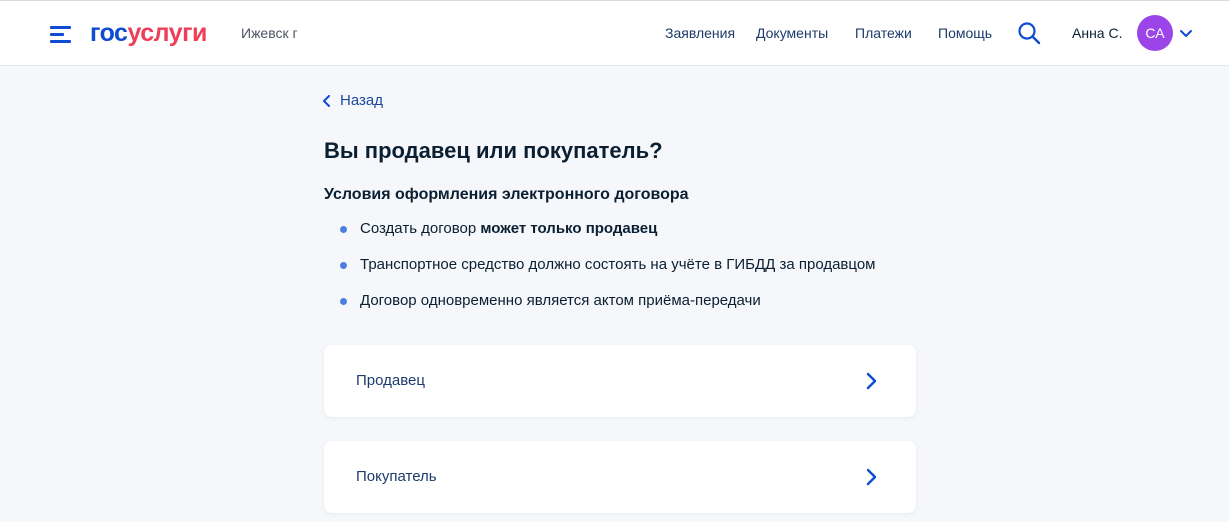 Image resolution: width=1229 pixels, height=522 pixels. I want to click on chevron-down-icon, so click(1186, 34).